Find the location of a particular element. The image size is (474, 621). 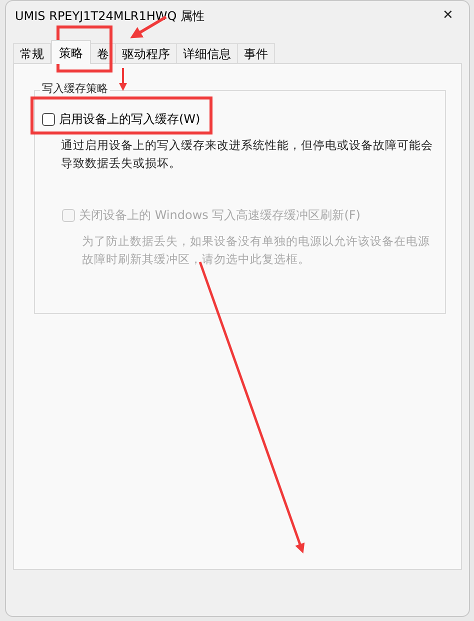

window-title: UMIS RPEYJ1T24MLR1HWQ 属性 is located at coordinates (110, 16).